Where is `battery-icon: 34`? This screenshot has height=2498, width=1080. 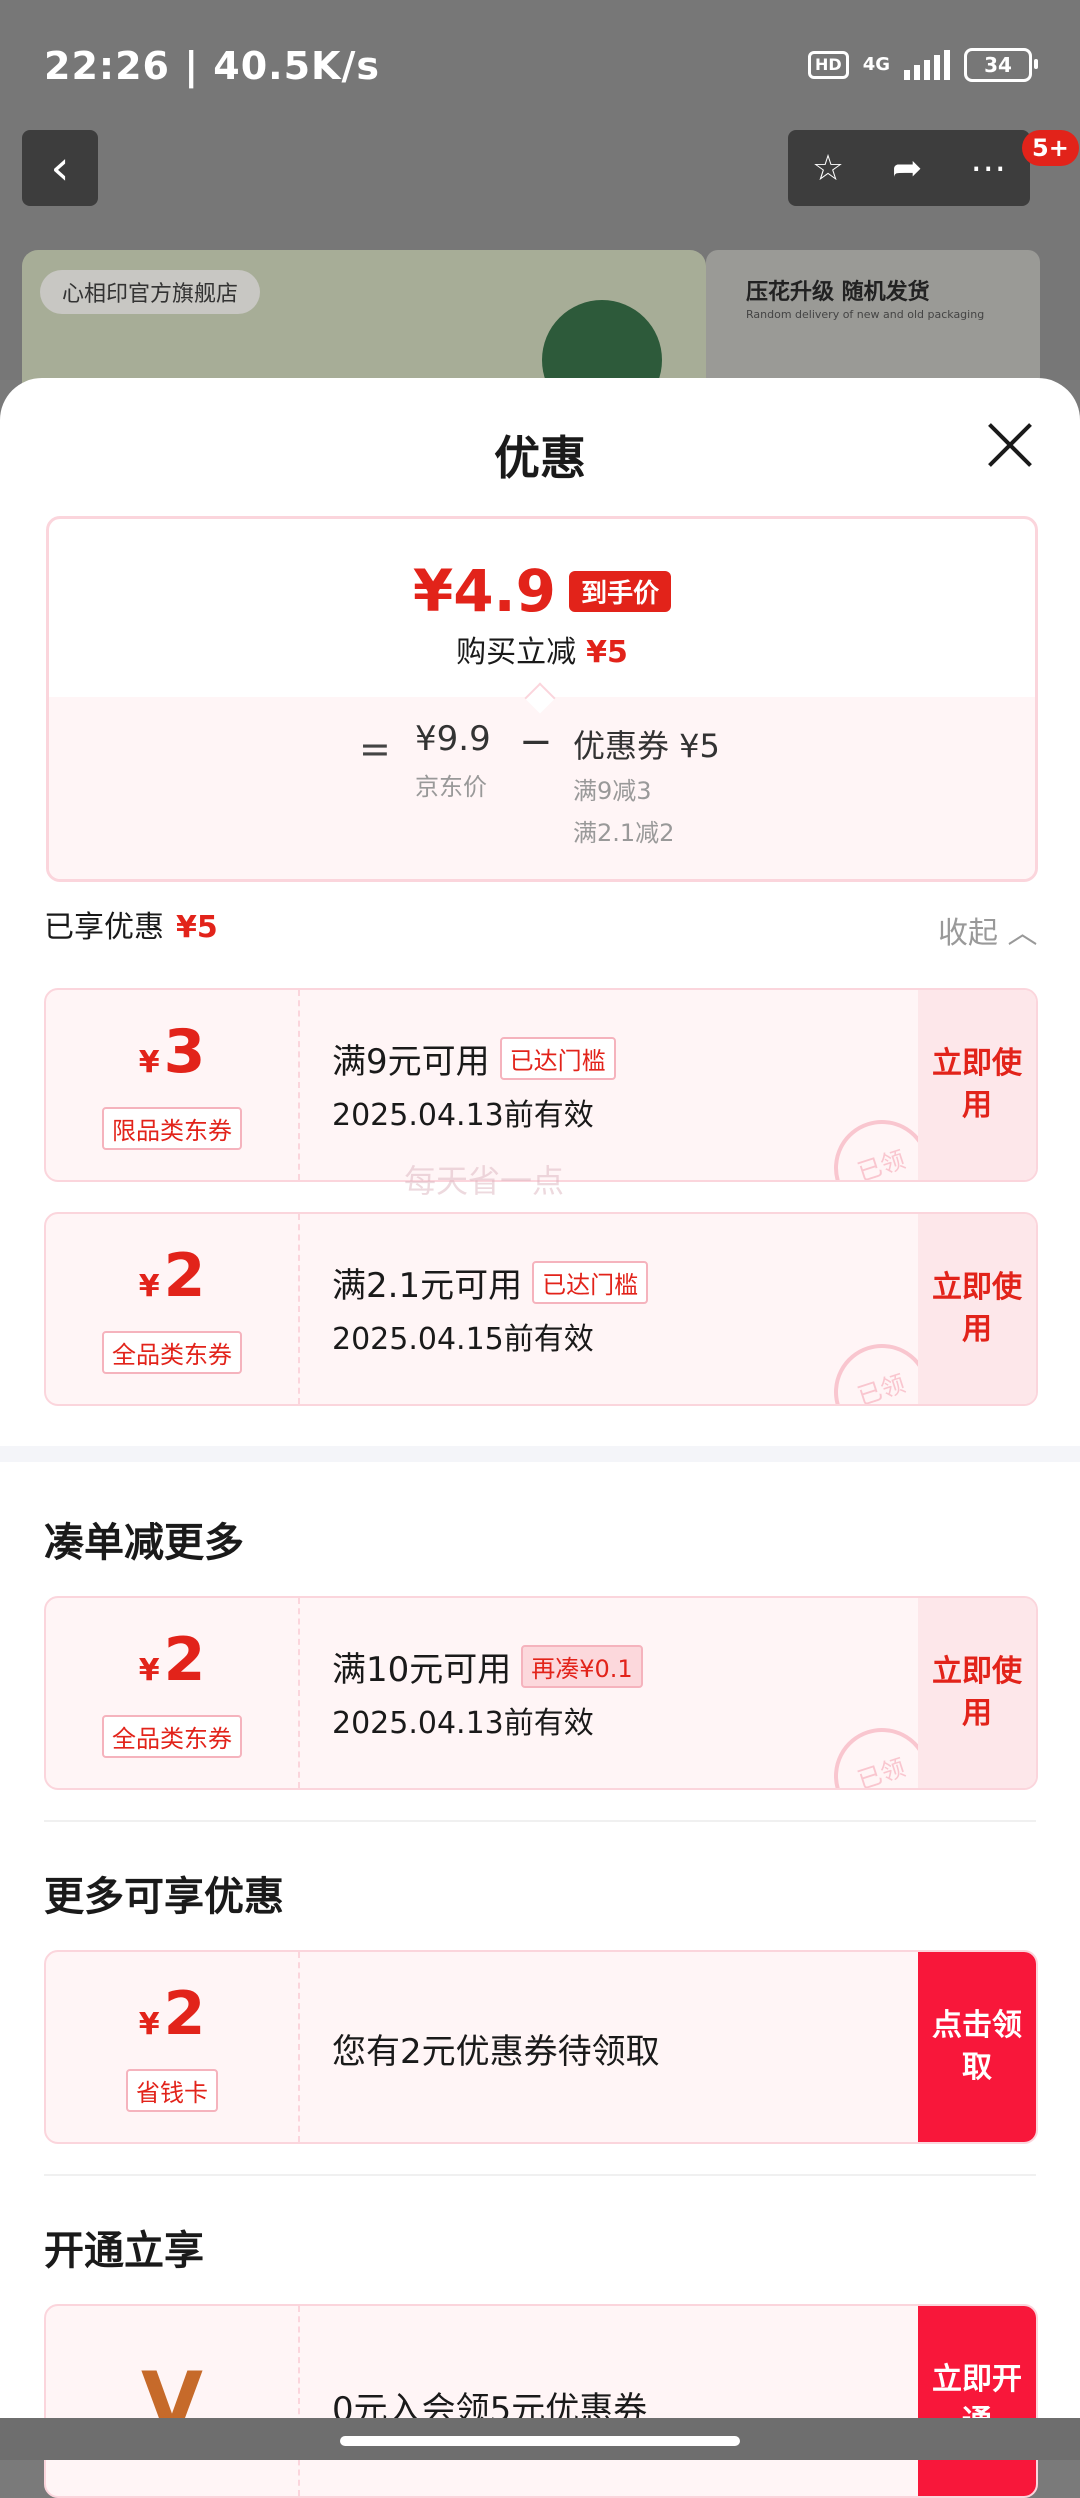
battery-icon: 34 is located at coordinates (1001, 65).